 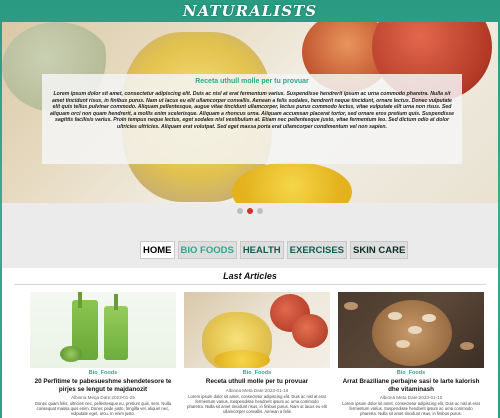 What do you see at coordinates (257, 330) in the screenshot?
I see `article-image-apple-vinegar` at bounding box center [257, 330].